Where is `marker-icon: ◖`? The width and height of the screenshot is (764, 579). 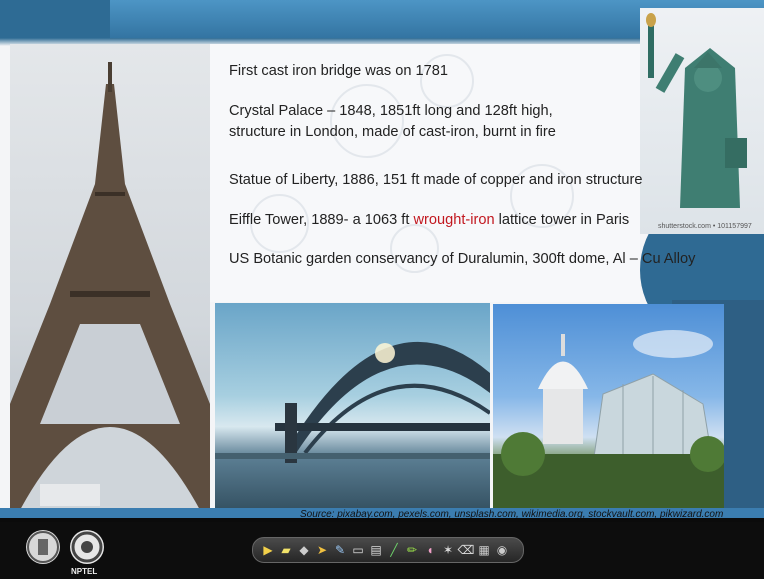 marker-icon: ◖ is located at coordinates (430, 550).